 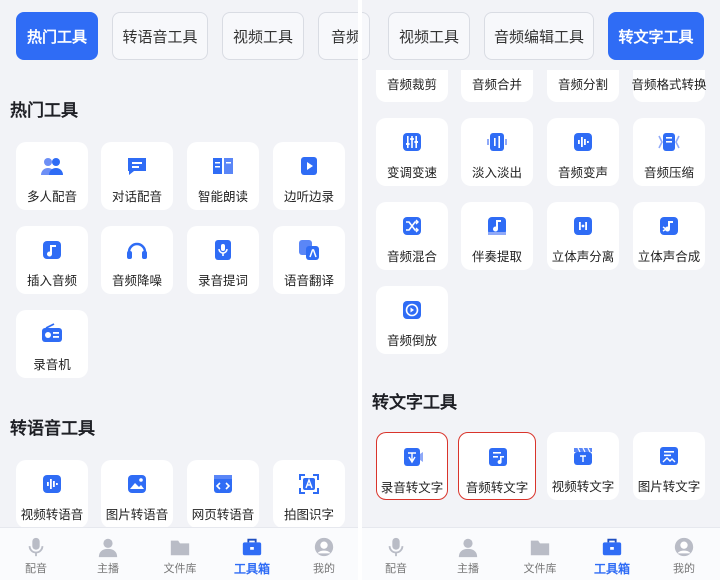 What do you see at coordinates (338, 36) in the screenshot?
I see `tab-audio-tools: 音频` at bounding box center [338, 36].